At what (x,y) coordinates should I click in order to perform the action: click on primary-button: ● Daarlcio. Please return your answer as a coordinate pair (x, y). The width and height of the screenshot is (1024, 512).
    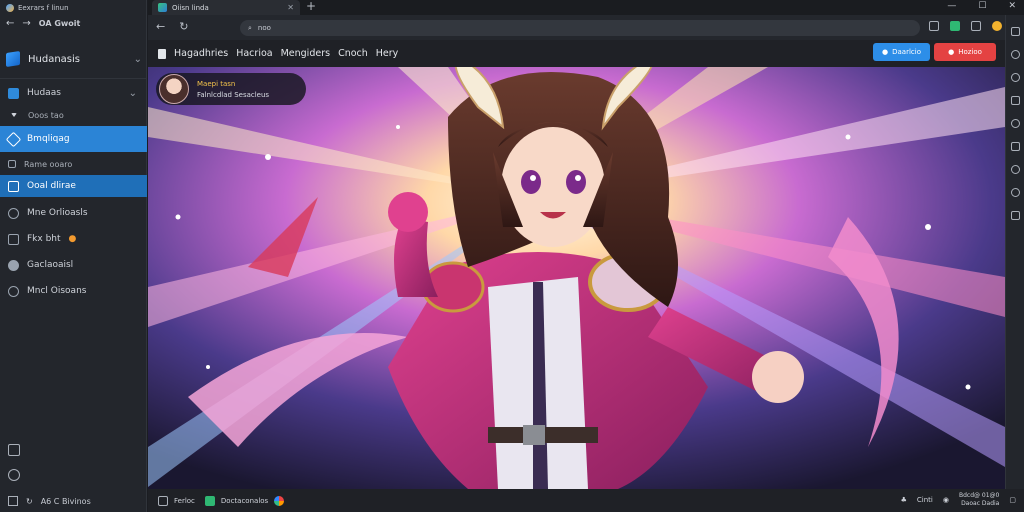
    Looking at the image, I should click on (901, 52).